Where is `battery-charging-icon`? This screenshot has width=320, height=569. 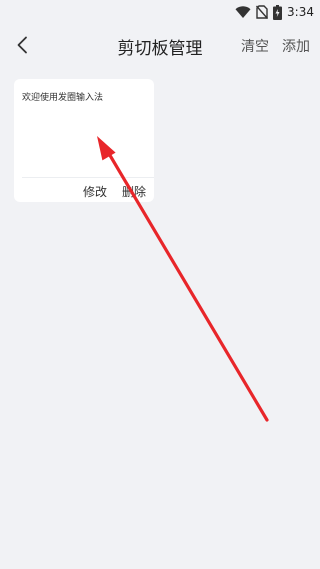
battery-charging-icon is located at coordinates (278, 12).